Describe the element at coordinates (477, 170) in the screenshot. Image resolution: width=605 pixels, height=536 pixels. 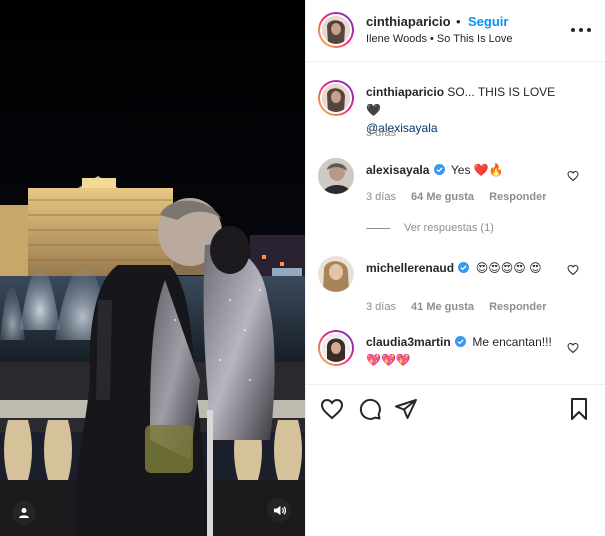
I see `comment-text: Yes ❤️🔥` at that location.